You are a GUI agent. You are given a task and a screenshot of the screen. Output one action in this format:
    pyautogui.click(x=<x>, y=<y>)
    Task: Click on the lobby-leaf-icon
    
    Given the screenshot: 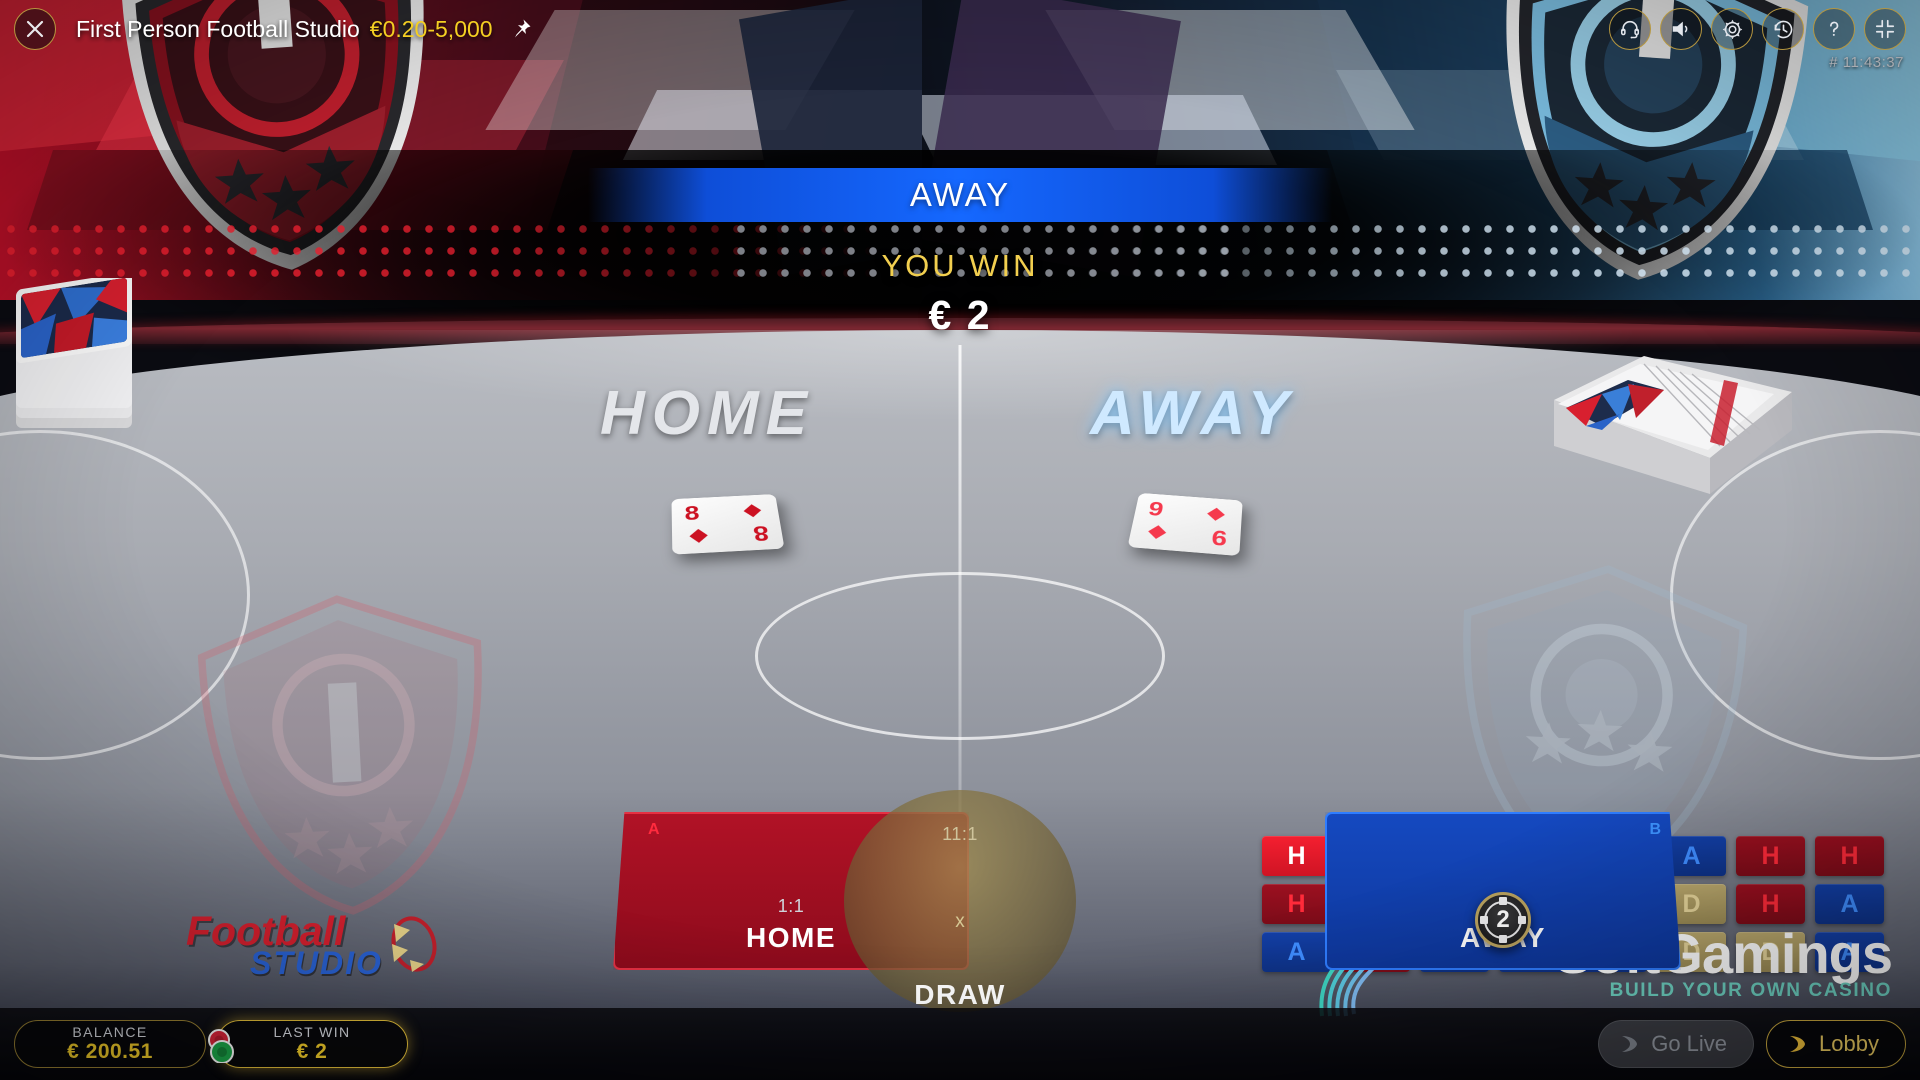 What is the action you would take?
    pyautogui.click(x=1798, y=1044)
    